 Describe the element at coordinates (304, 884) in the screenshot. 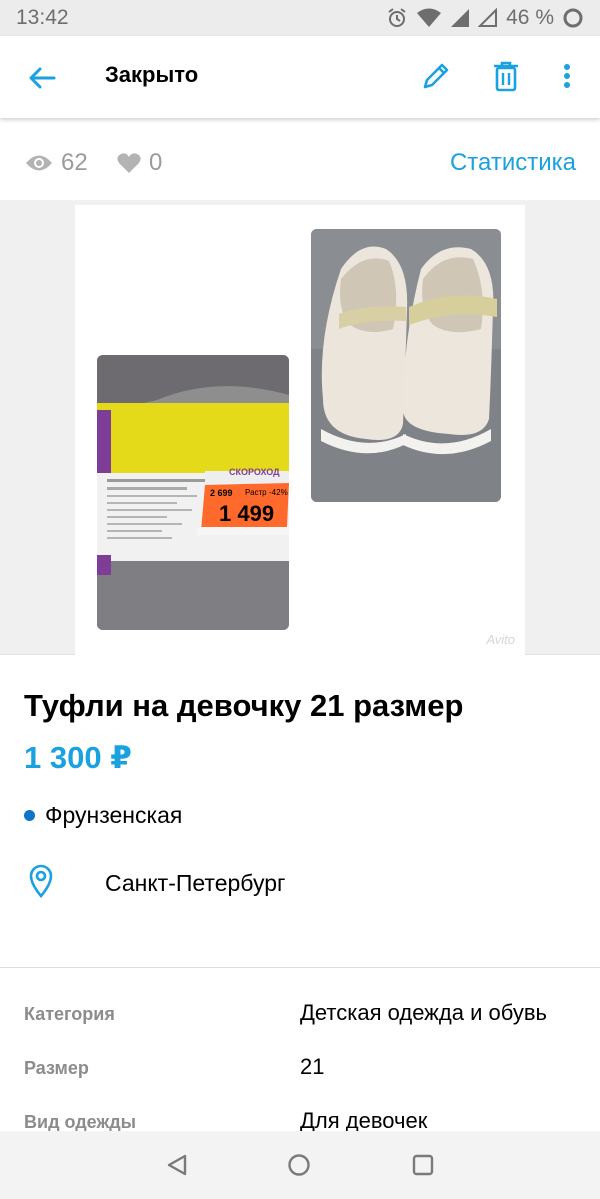

I see `location-row: Санкт-Петербург` at that location.